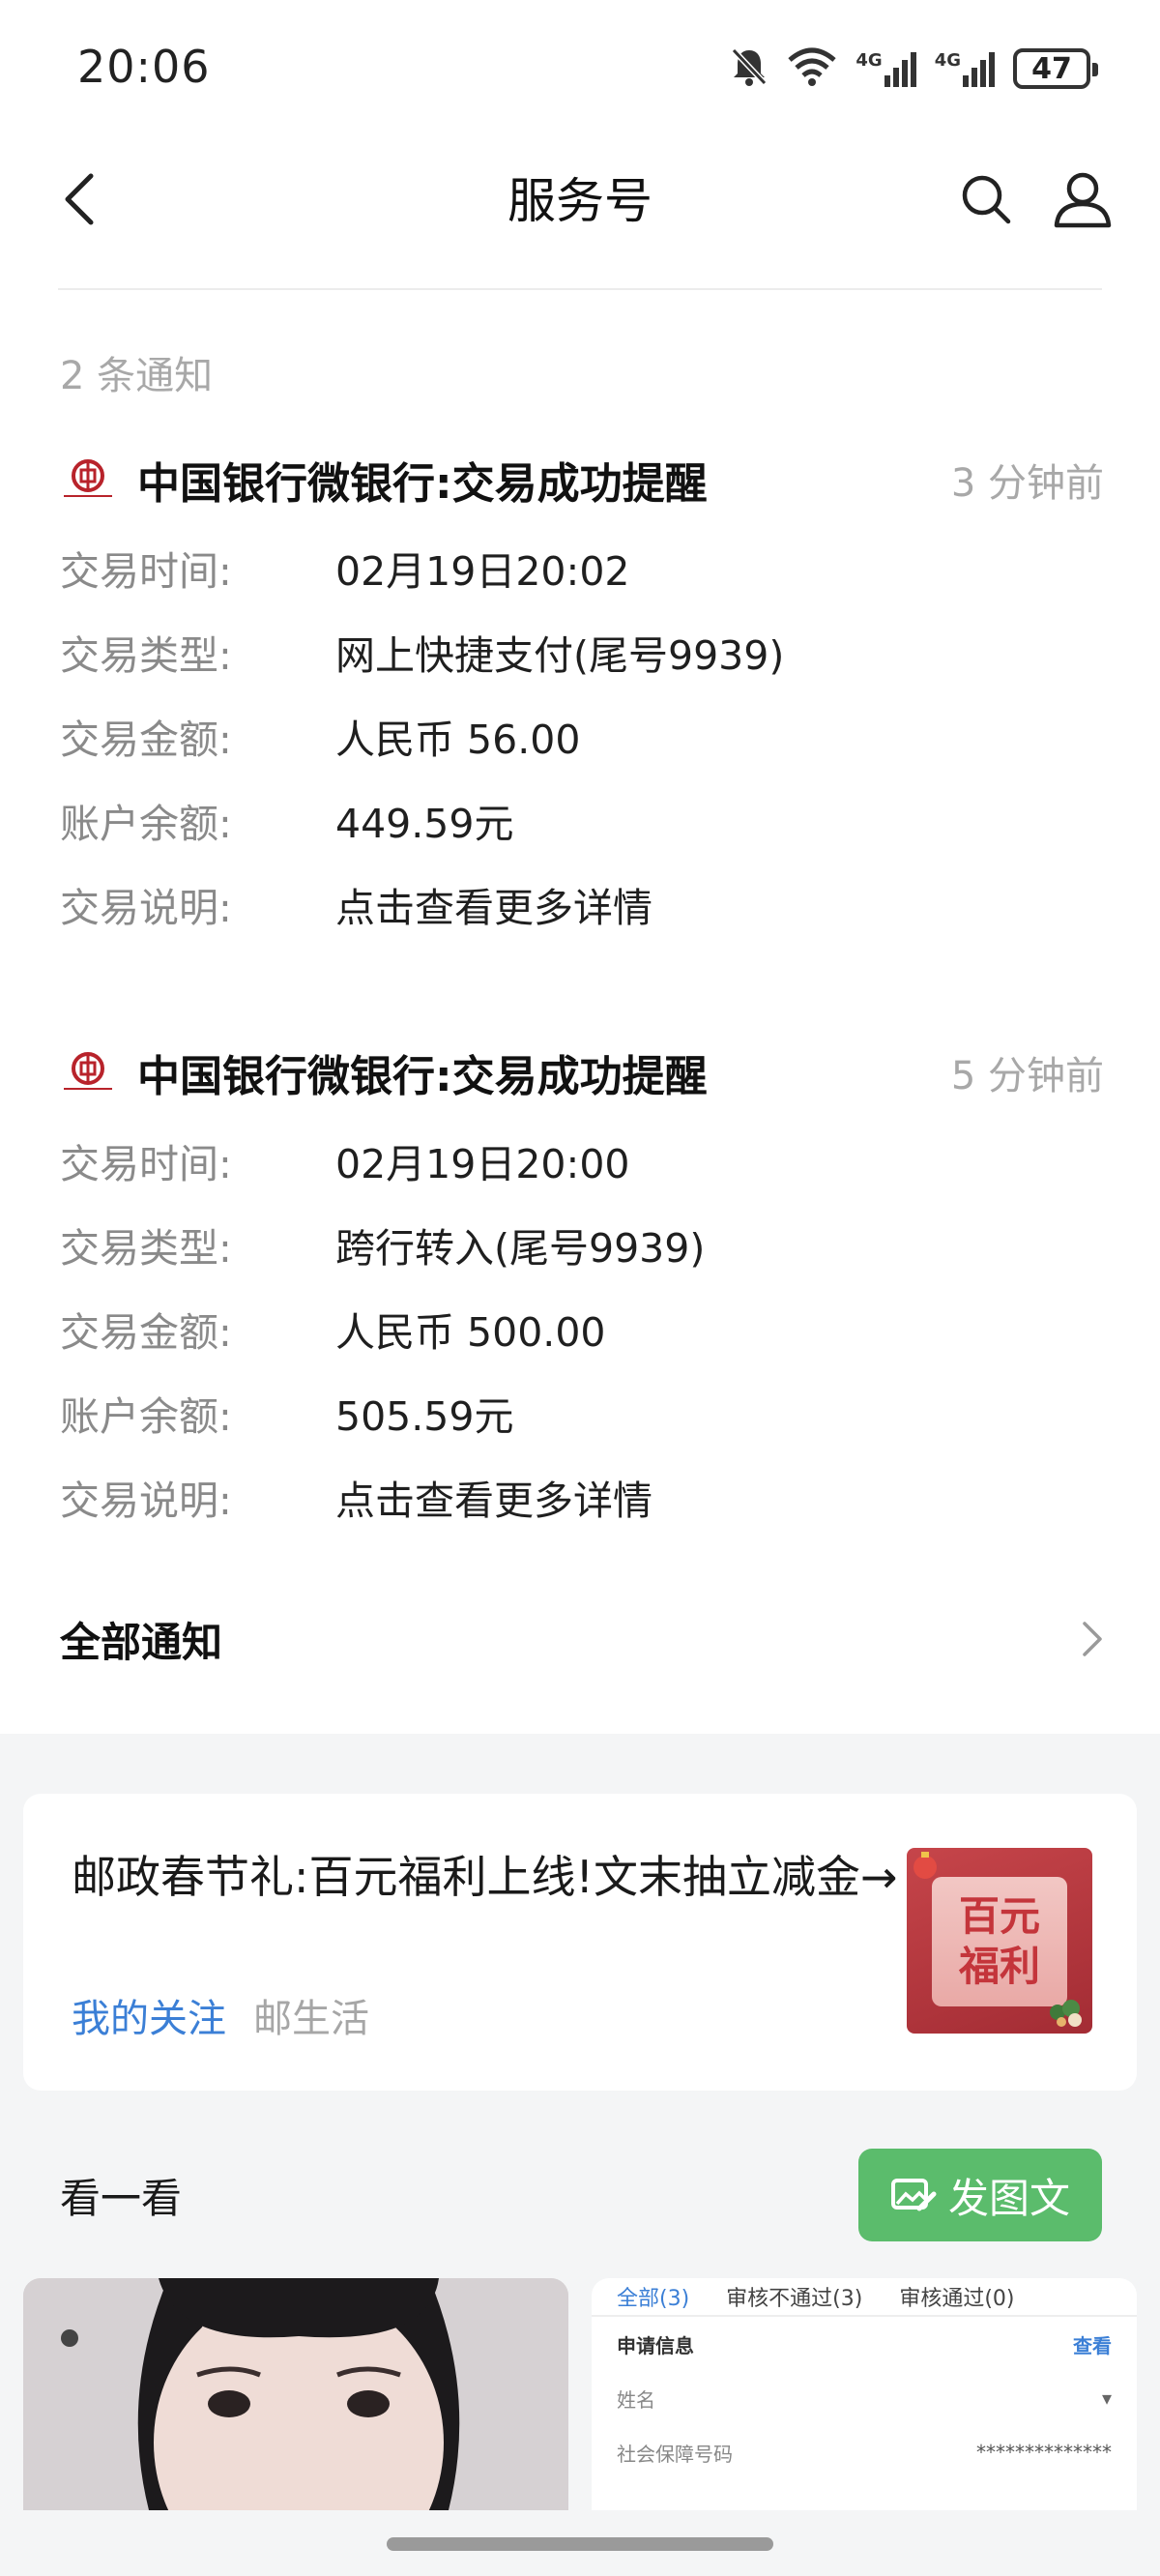  I want to click on detail-value: 网上快捷支付(尾号9939), so click(560, 655).